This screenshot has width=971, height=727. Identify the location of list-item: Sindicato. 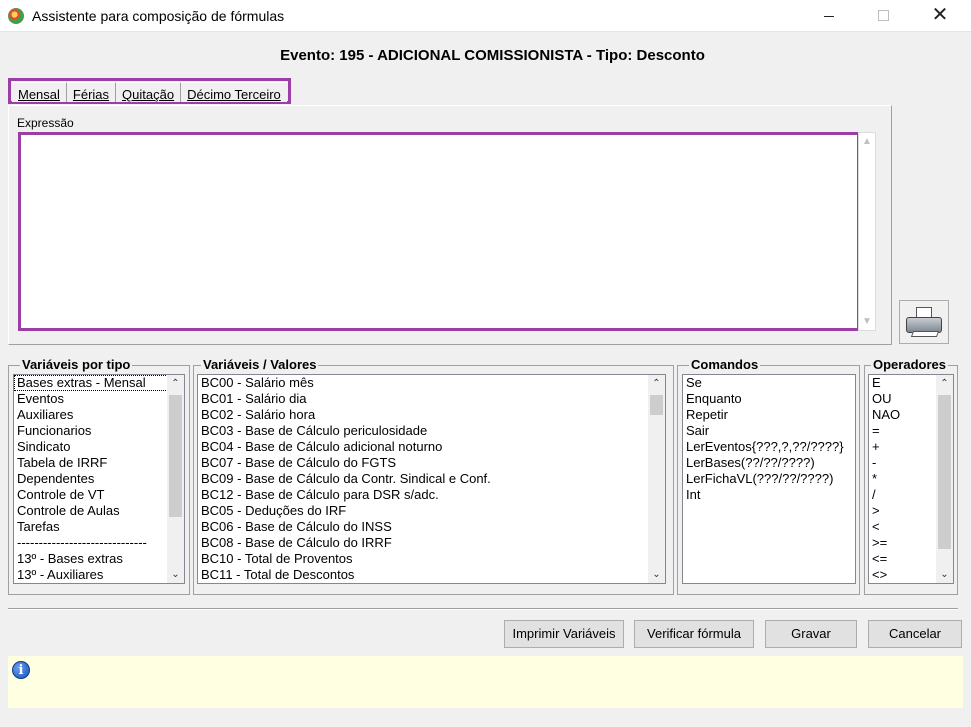
(99, 447).